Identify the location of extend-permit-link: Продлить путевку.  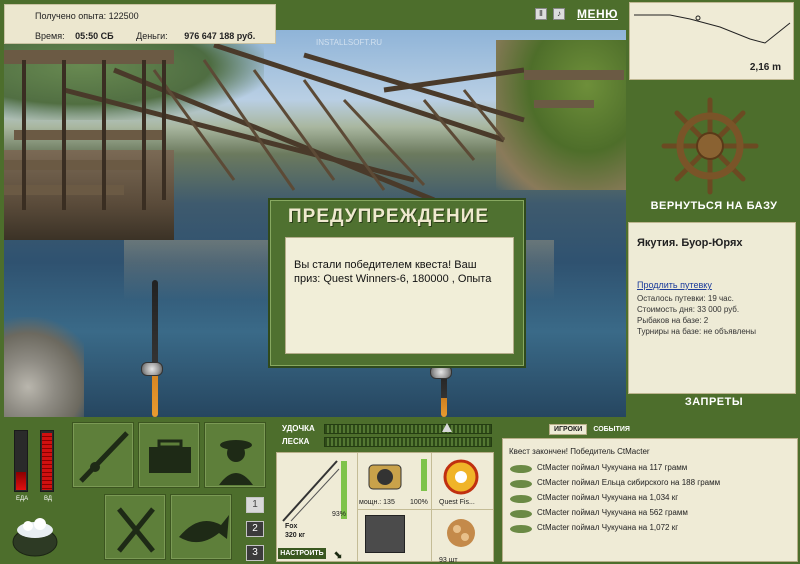
(674, 285).